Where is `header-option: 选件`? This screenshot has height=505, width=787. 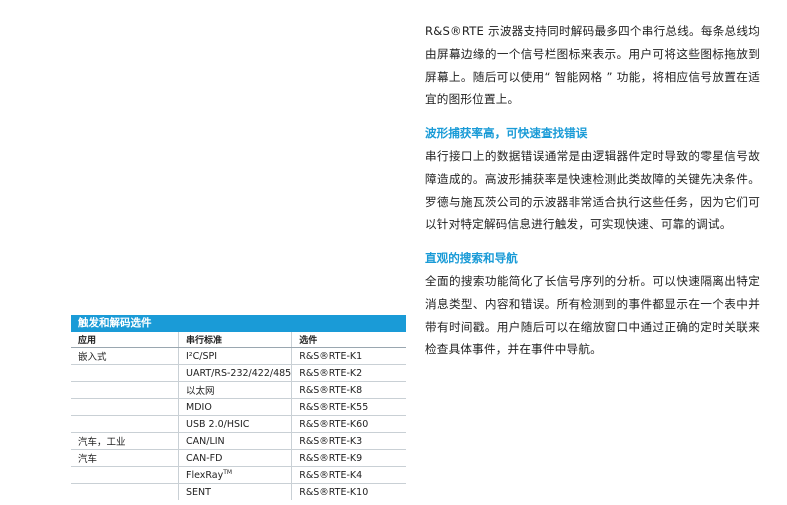 header-option: 选件 is located at coordinates (348, 340).